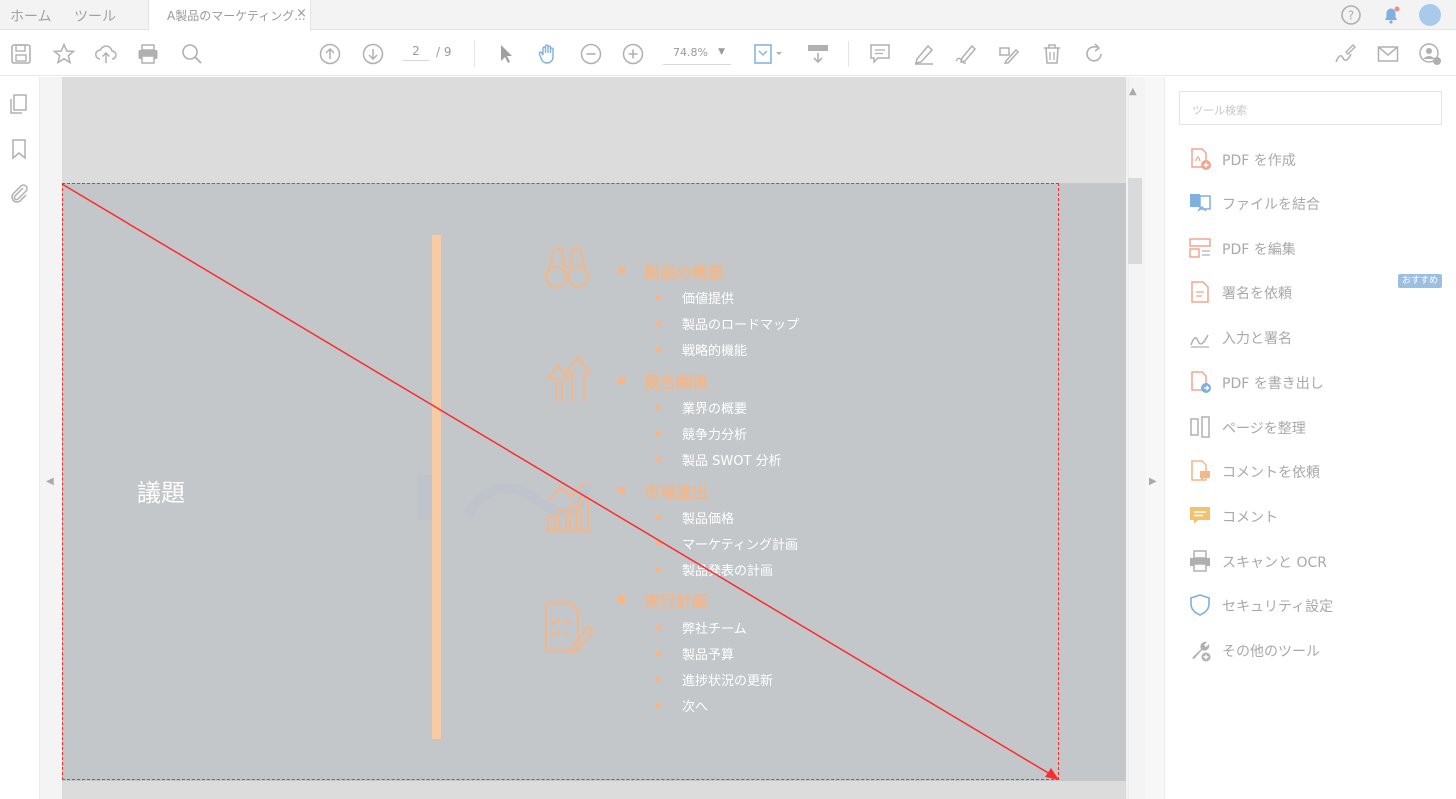 The height and width of the screenshot is (799, 1456). I want to click on organize-pages-icon, so click(1200, 427).